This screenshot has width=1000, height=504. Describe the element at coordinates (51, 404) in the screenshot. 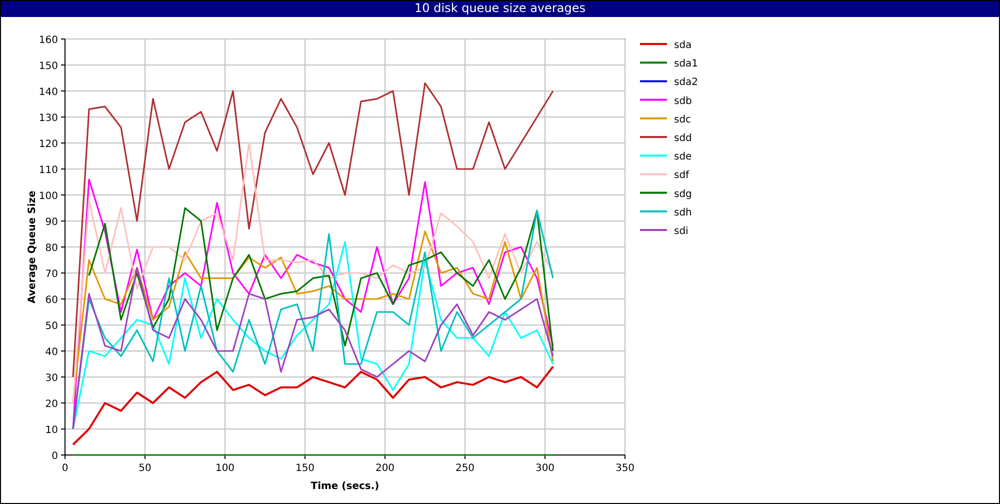

I see `axis-tick-label: 20` at that location.